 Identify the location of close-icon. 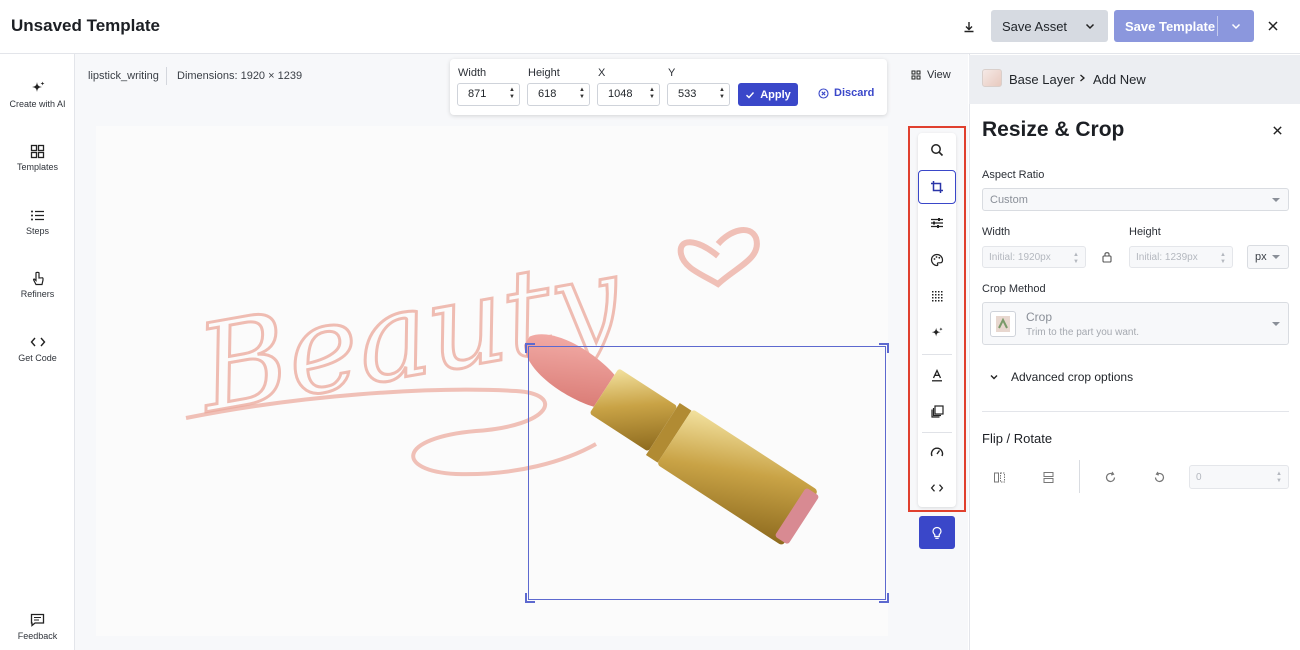
(1277, 130).